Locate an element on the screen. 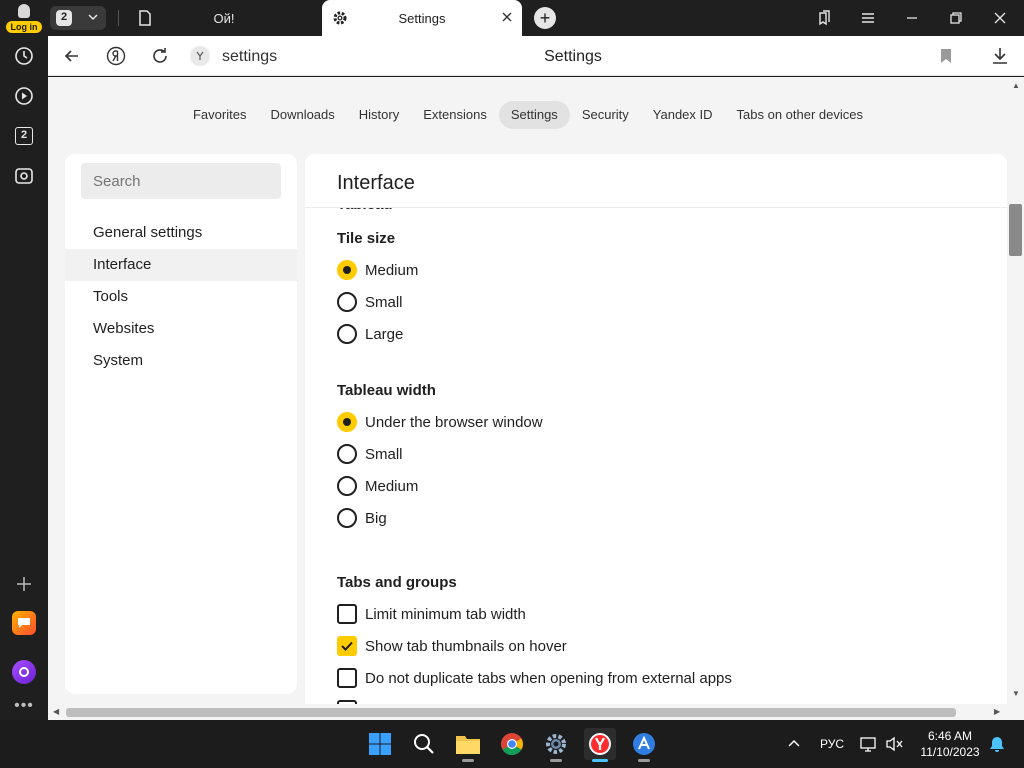 The height and width of the screenshot is (768, 1024). tab-groups-button: 2 is located at coordinates (78, 18).